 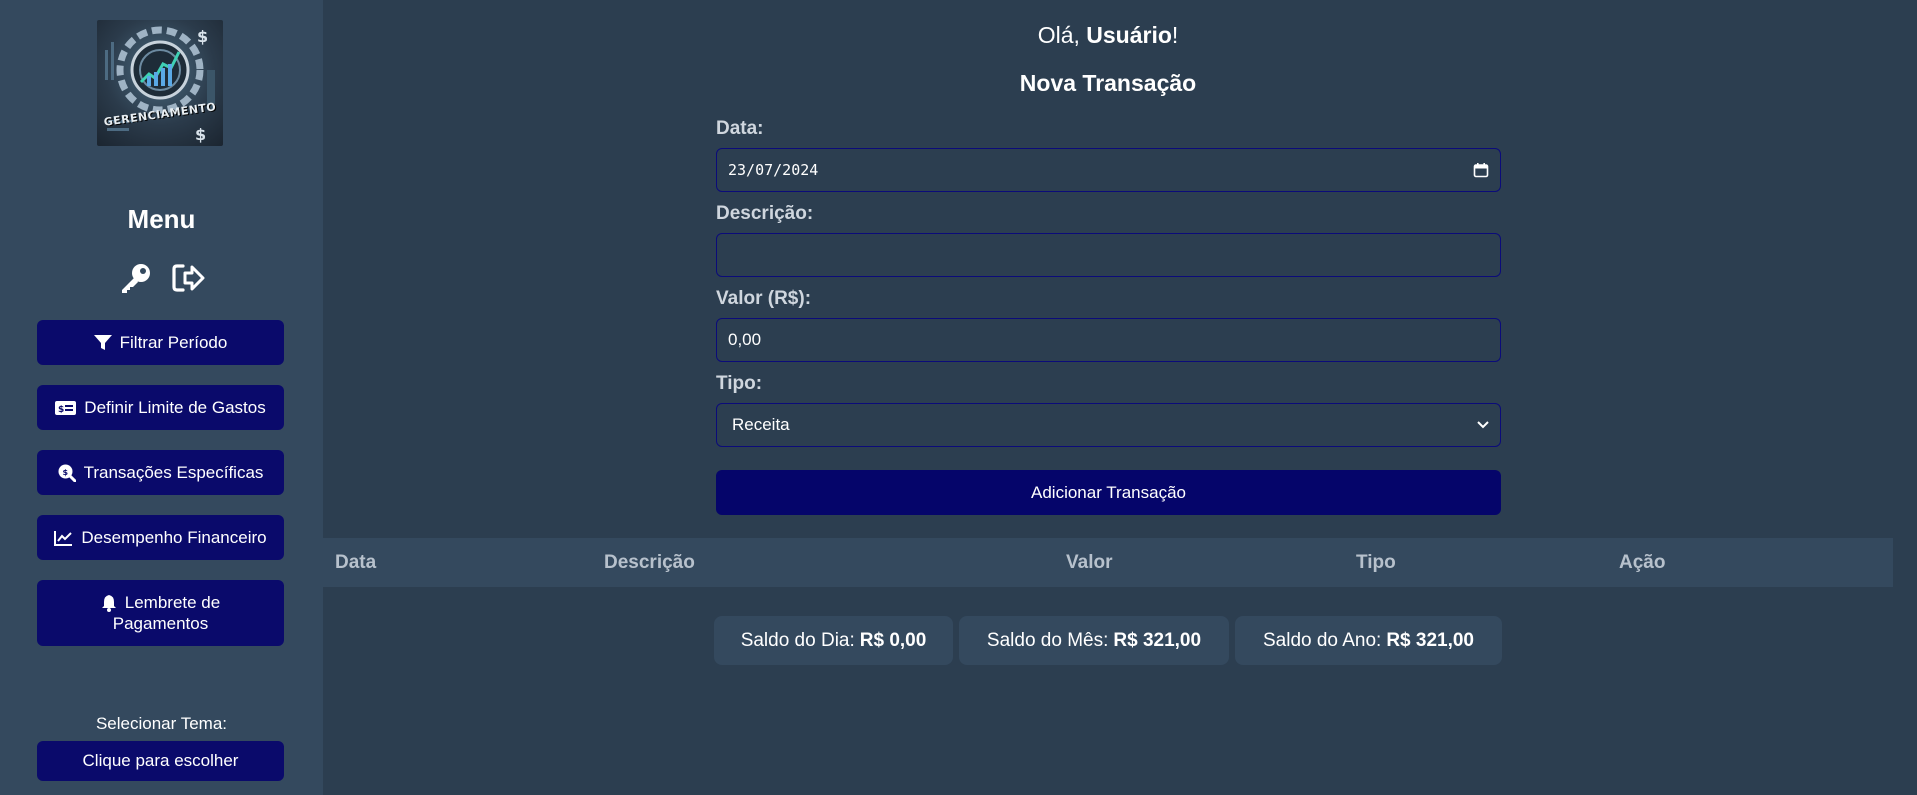 What do you see at coordinates (136, 278) in the screenshot?
I see `key-icon` at bounding box center [136, 278].